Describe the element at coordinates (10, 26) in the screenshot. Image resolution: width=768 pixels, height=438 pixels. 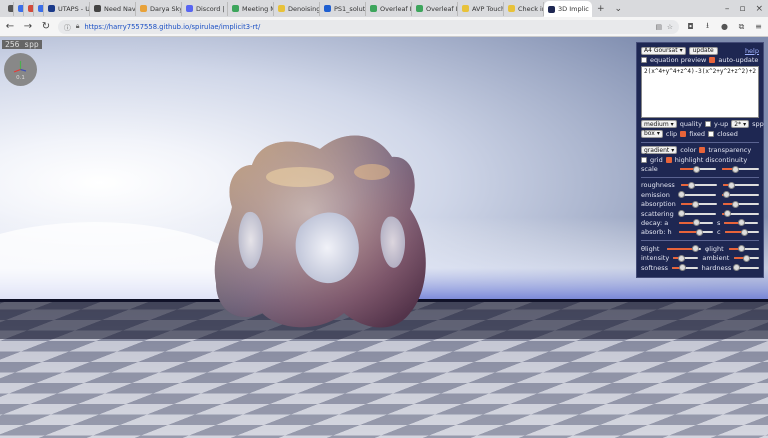
I see `back-arrow-icon: ←` at that location.